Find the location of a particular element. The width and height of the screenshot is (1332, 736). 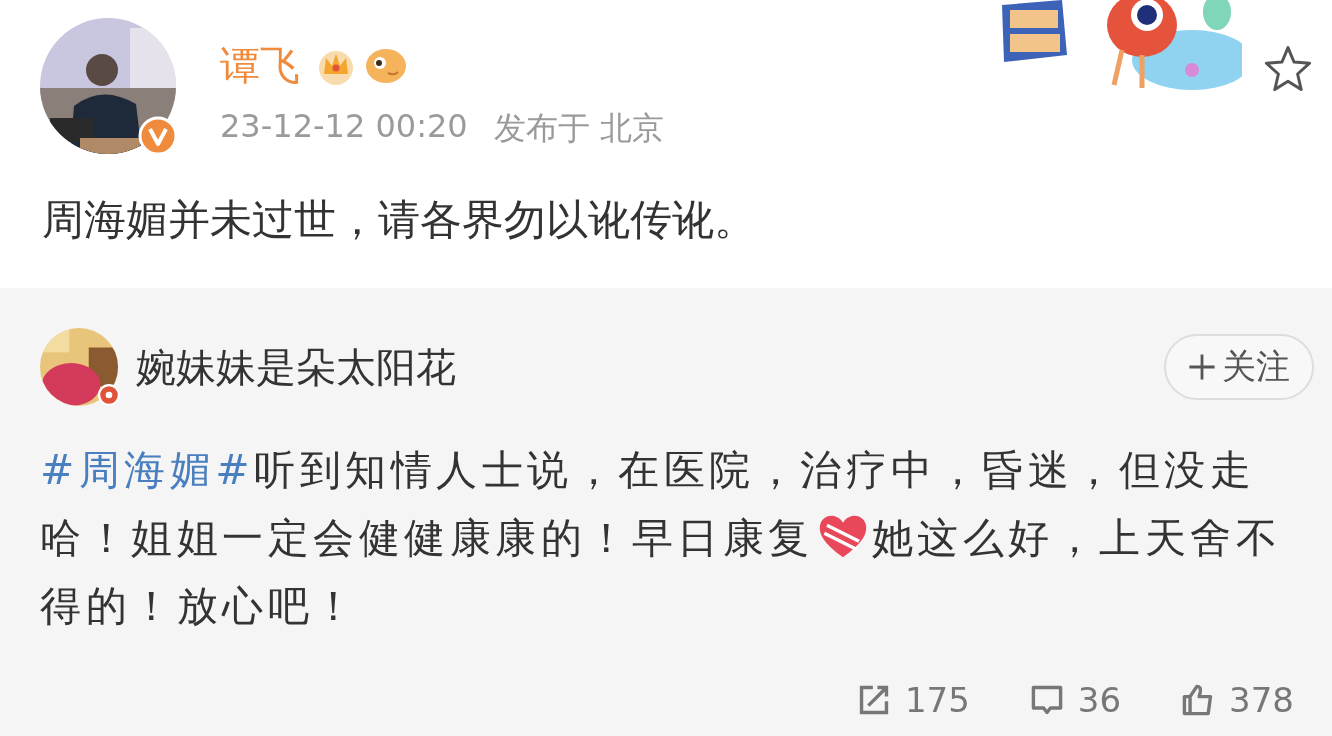

stat-count: 378 is located at coordinates (1261, 700).